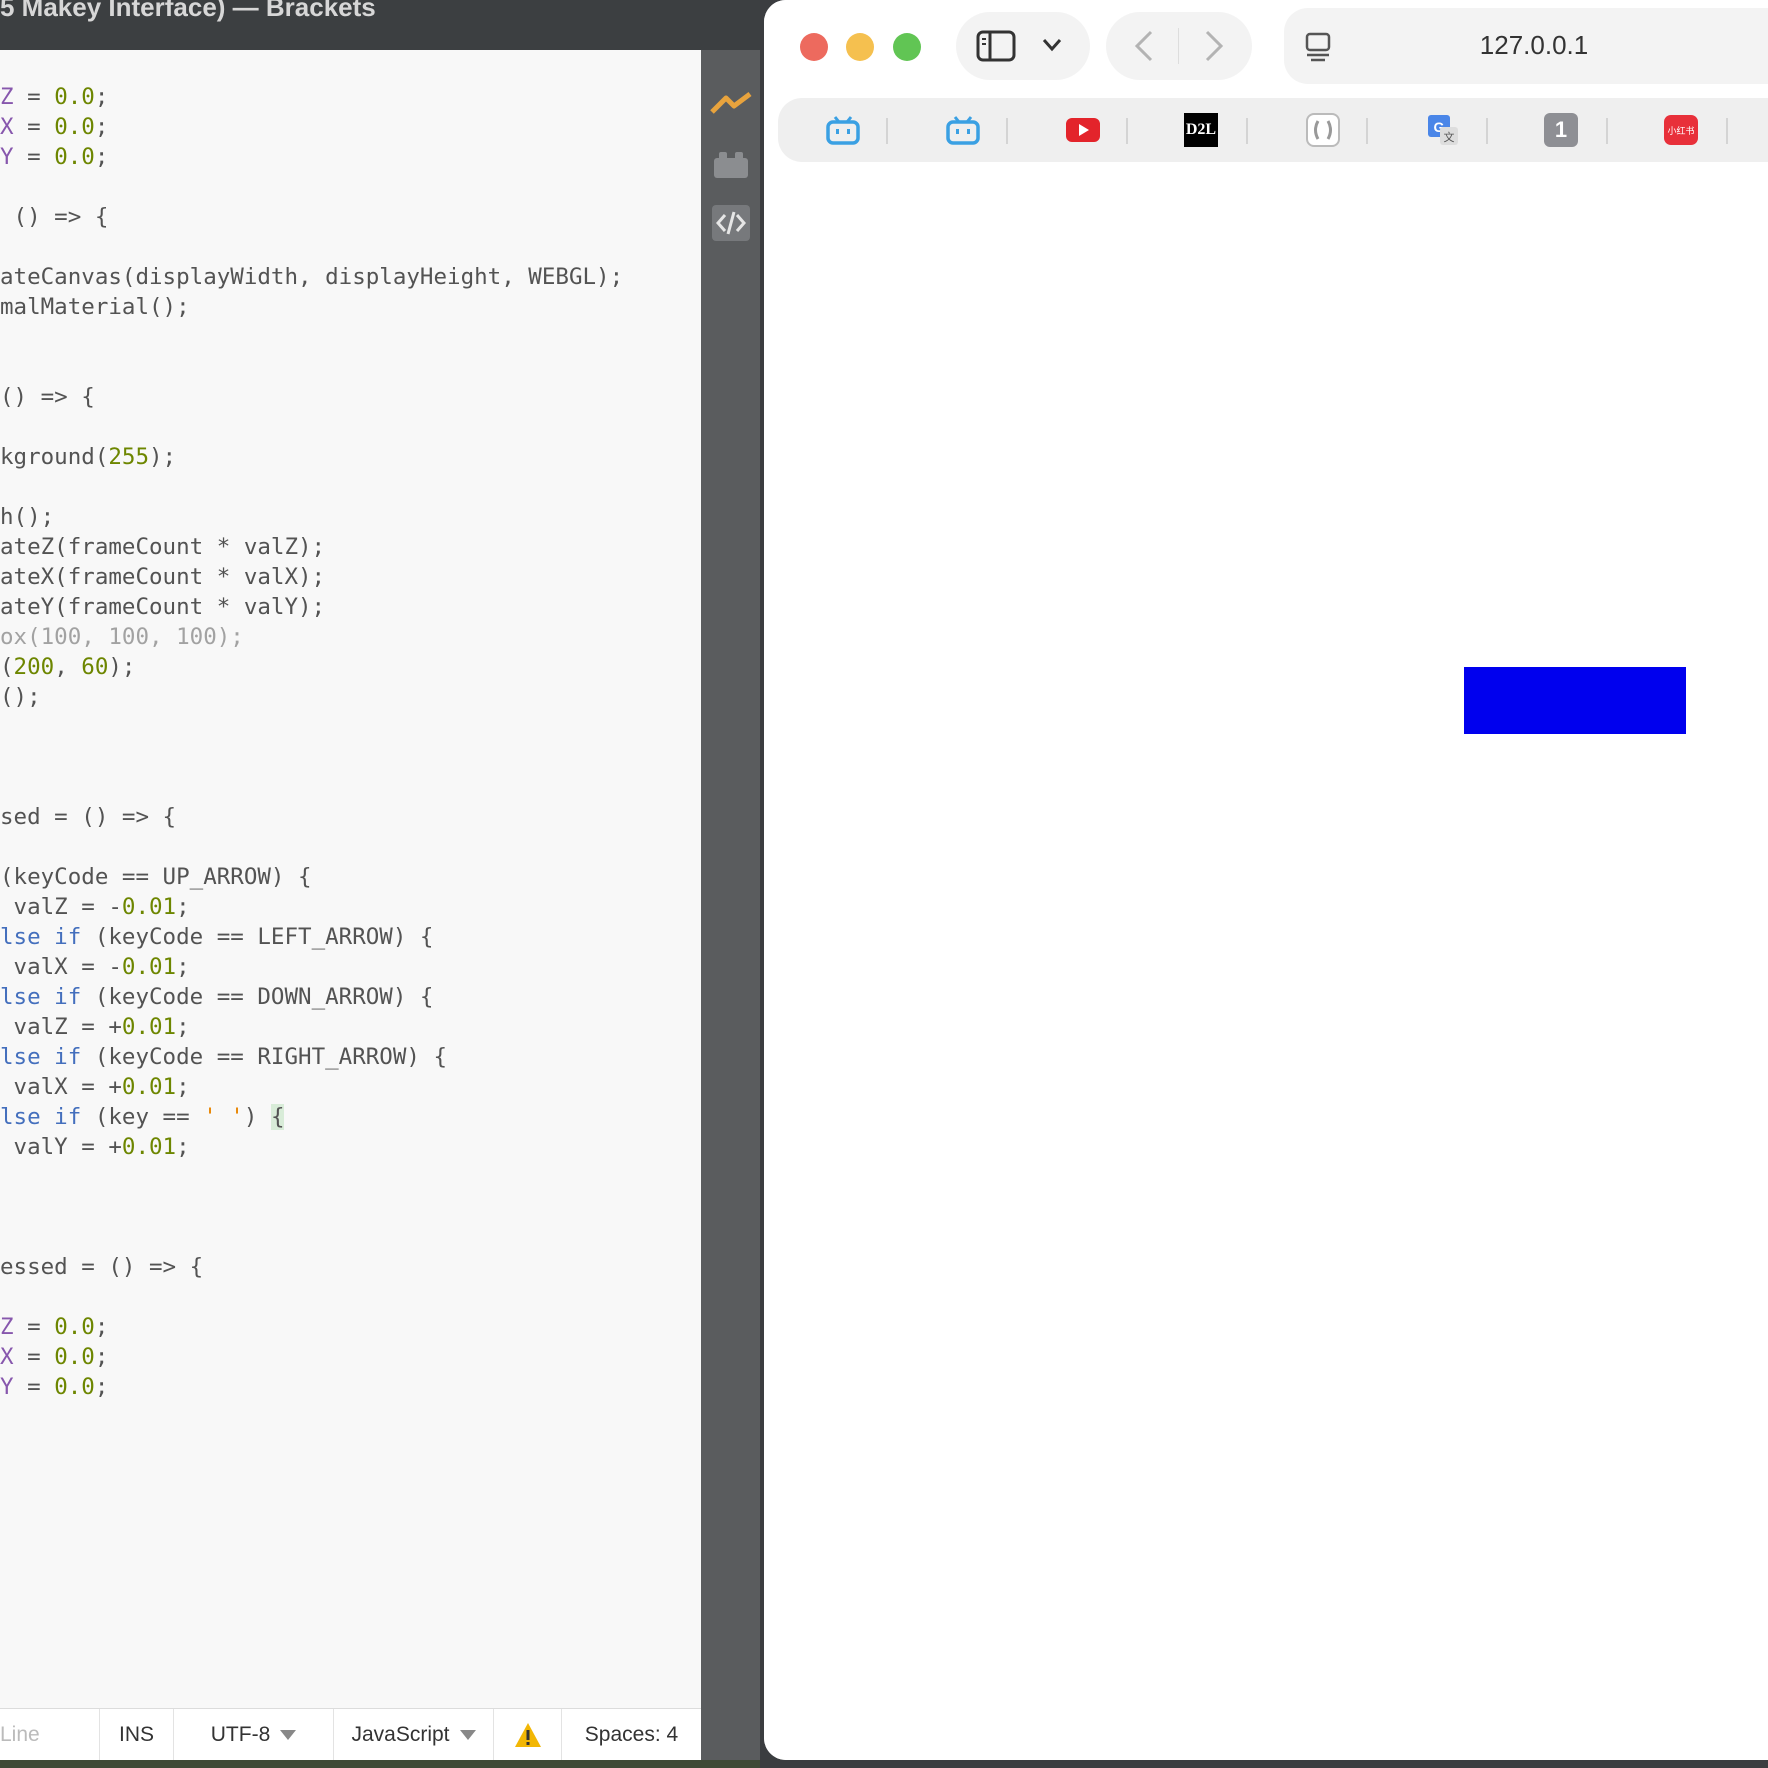 The height and width of the screenshot is (1768, 1768). What do you see at coordinates (907, 47) in the screenshot?
I see `zoom-window-button` at bounding box center [907, 47].